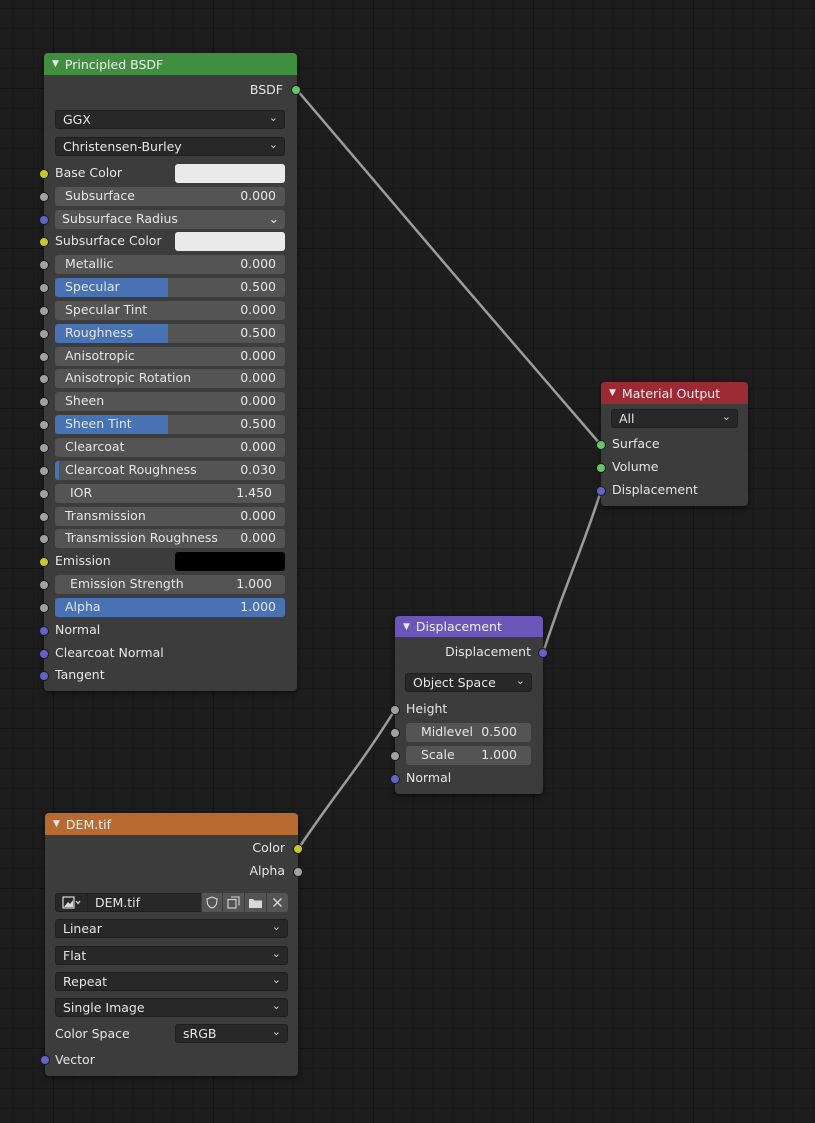 This screenshot has height=1123, width=815. Describe the element at coordinates (231, 1033) in the screenshot. I see `color-space-dropdown: sRGB ⌄` at that location.